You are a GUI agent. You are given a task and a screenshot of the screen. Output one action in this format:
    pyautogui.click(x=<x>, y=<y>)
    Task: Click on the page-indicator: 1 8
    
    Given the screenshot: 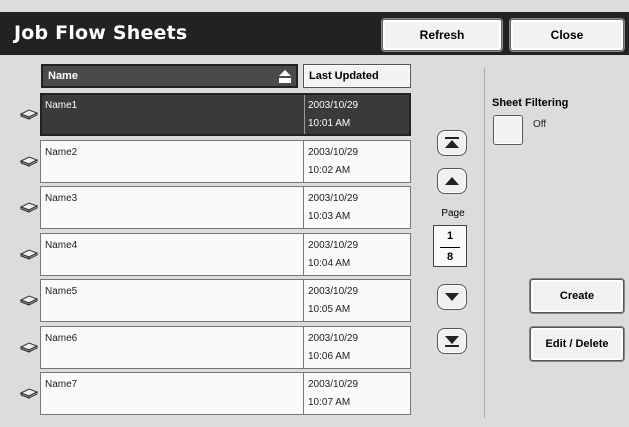 What is the action you would take?
    pyautogui.click(x=450, y=246)
    